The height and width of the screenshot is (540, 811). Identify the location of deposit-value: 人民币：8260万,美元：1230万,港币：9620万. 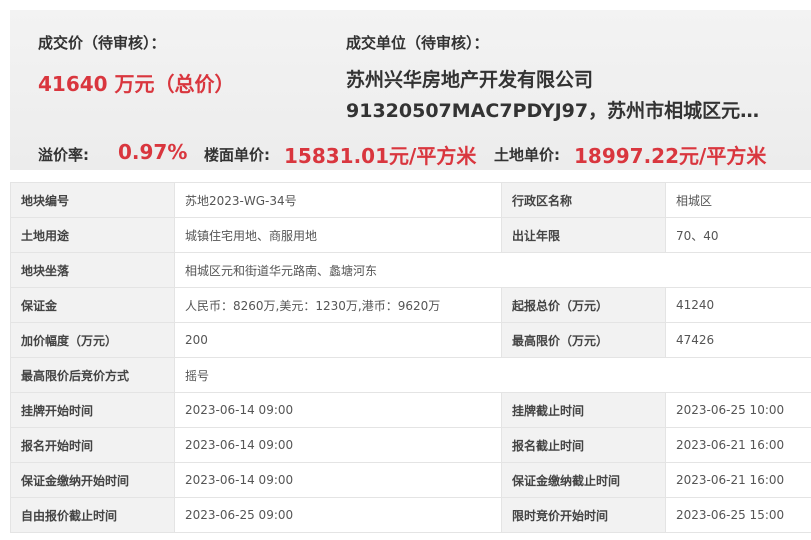
(338, 305).